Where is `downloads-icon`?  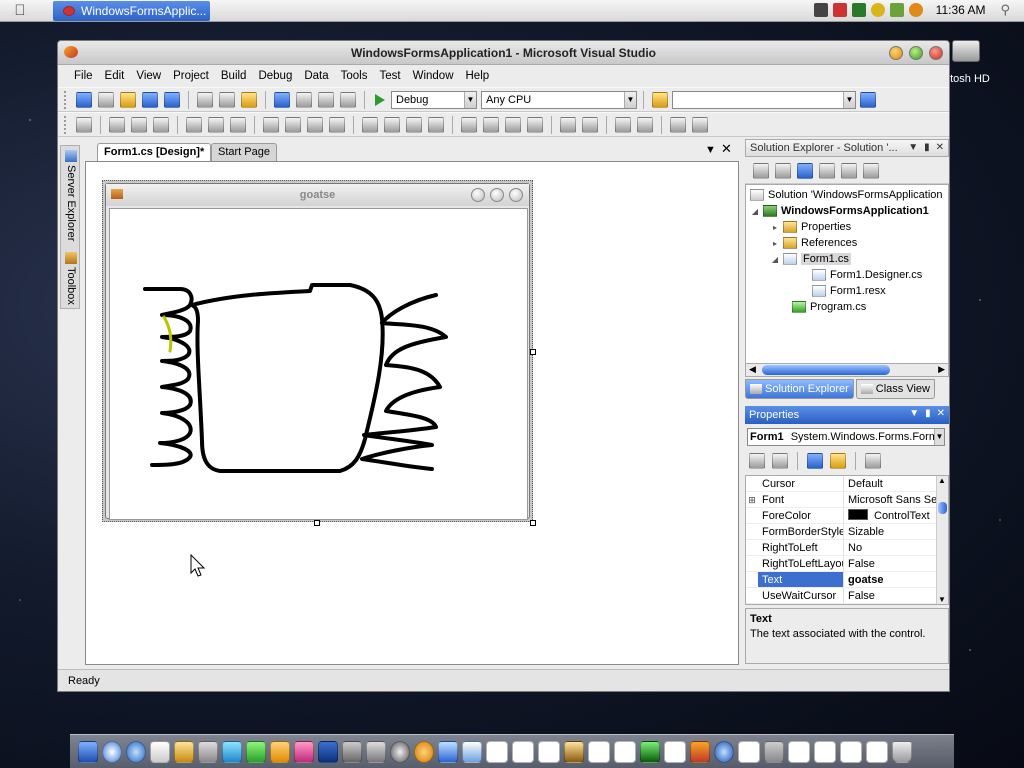 downloads-icon is located at coordinates (774, 751).